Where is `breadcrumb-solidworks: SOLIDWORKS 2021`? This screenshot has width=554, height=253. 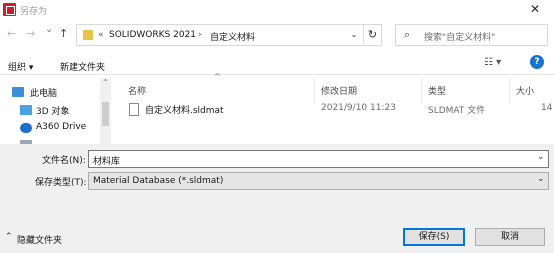 breadcrumb-solidworks: SOLIDWORKS 2021 is located at coordinates (152, 35).